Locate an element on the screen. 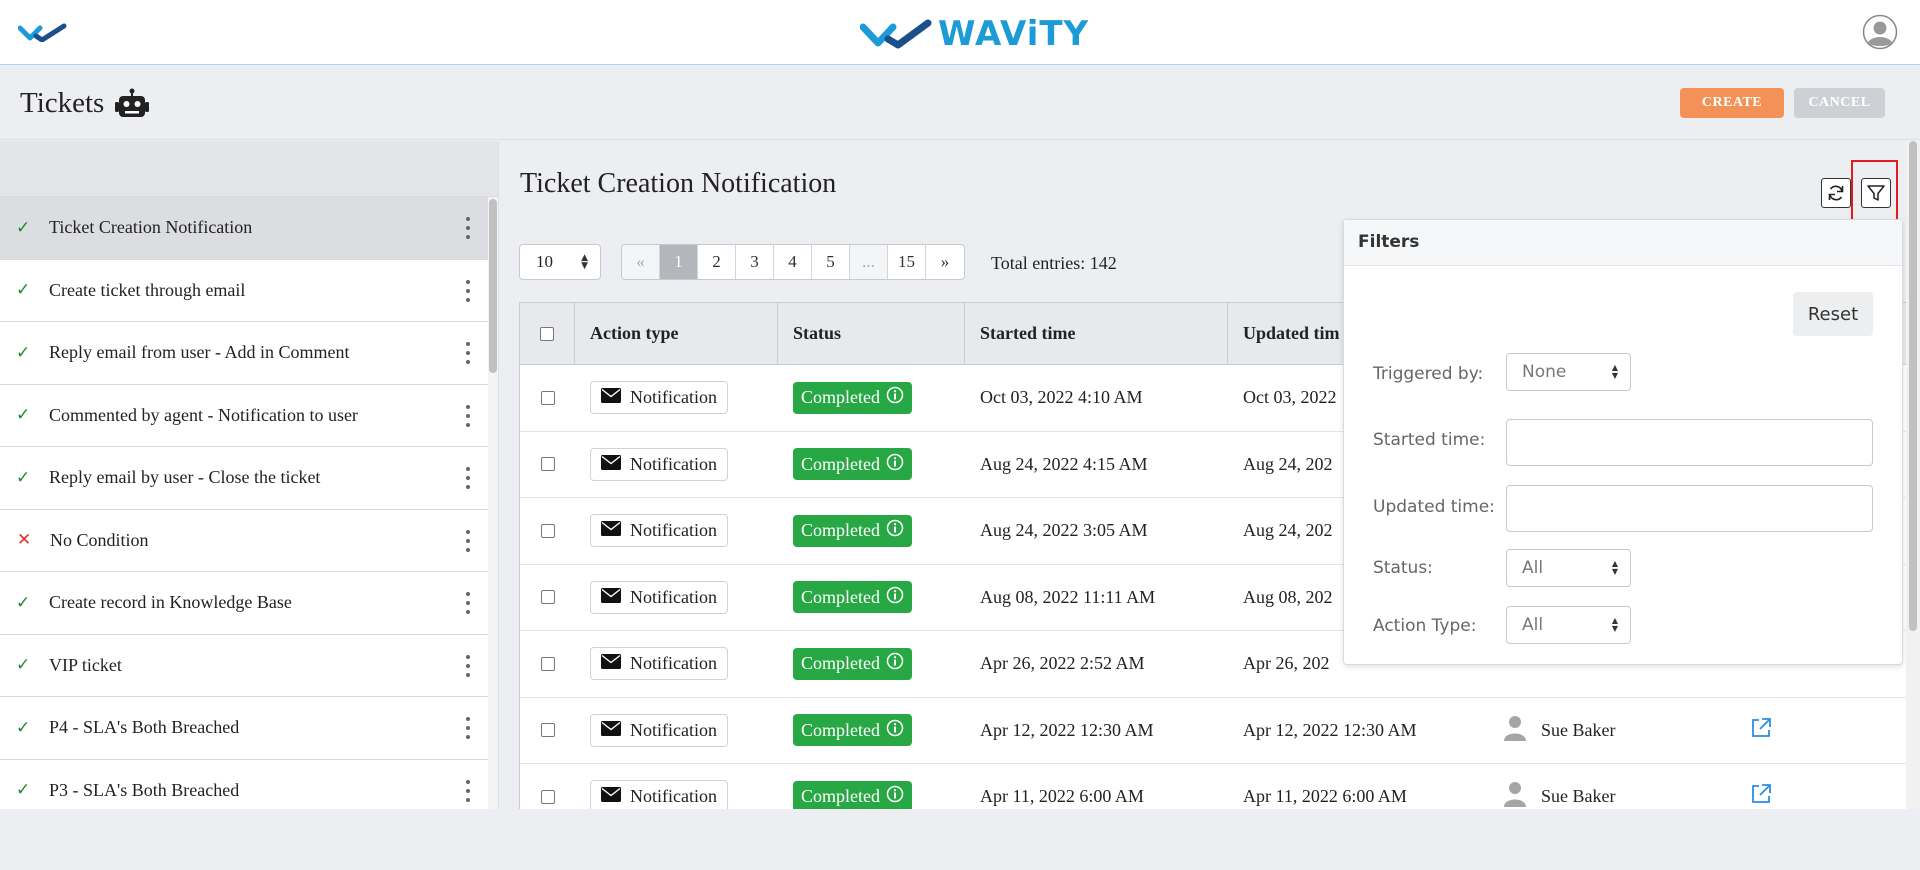 This screenshot has width=1920, height=870. triggered-by-select: None ▲ ▼ is located at coordinates (1568, 372).